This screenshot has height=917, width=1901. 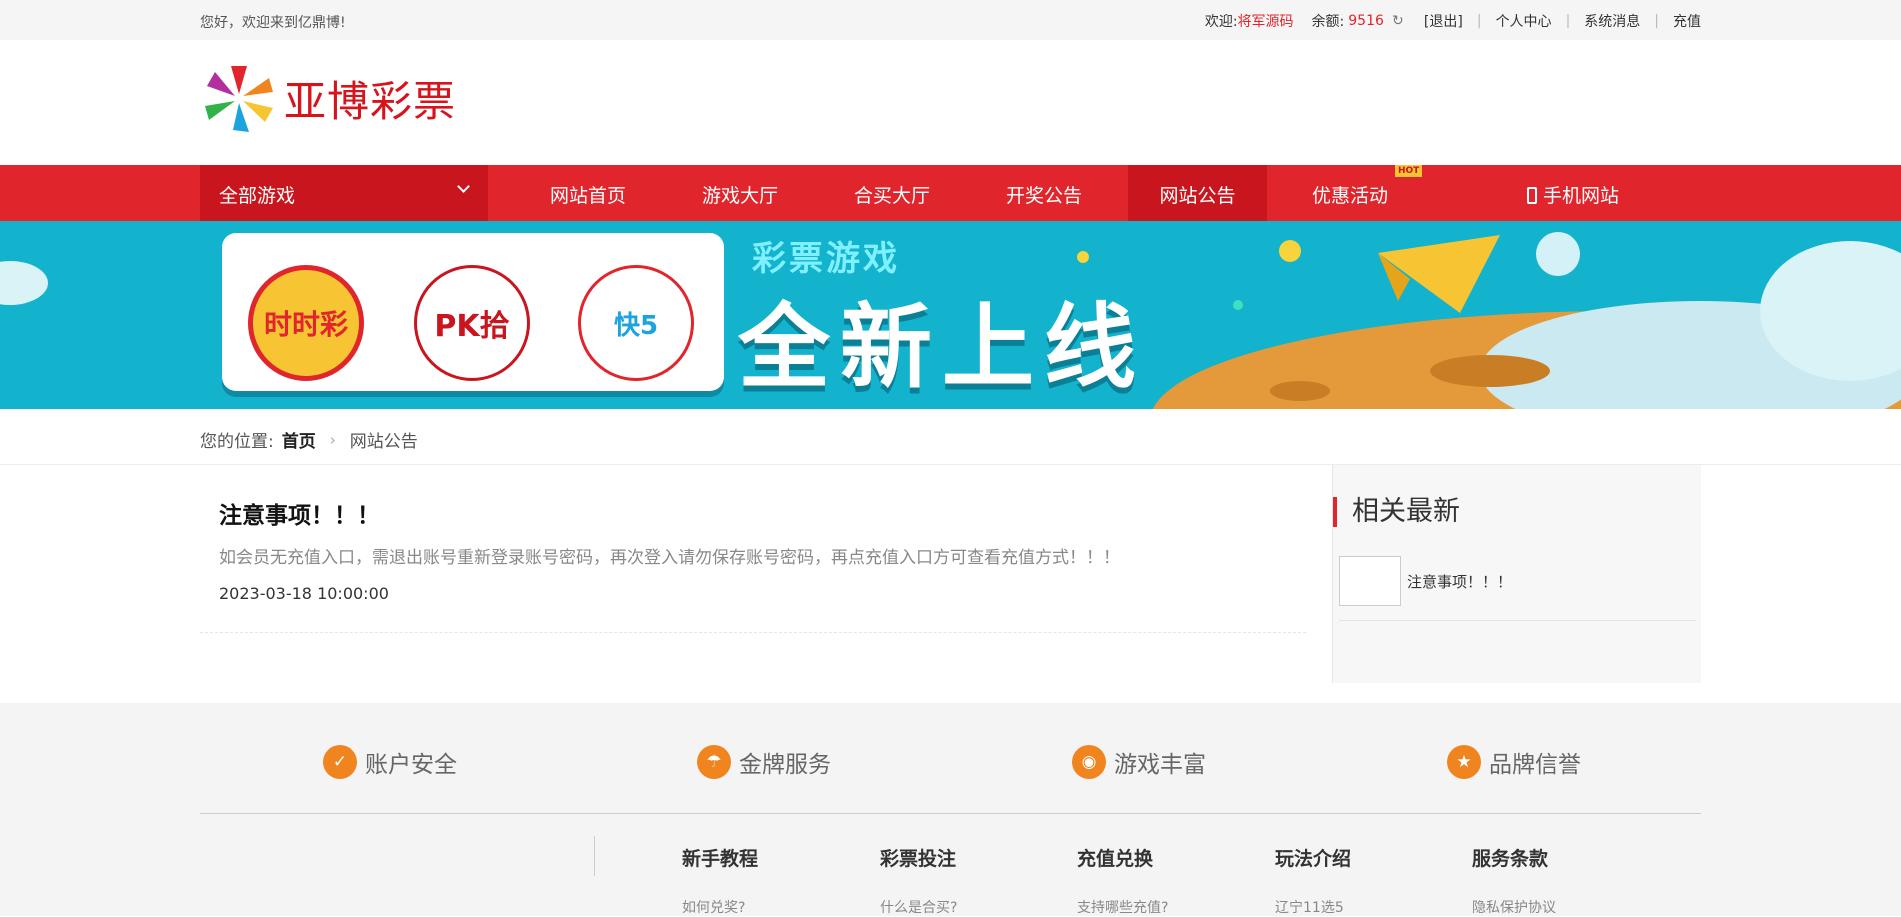 I want to click on feature-account-security: ✓ 账户安全, so click(x=390, y=762).